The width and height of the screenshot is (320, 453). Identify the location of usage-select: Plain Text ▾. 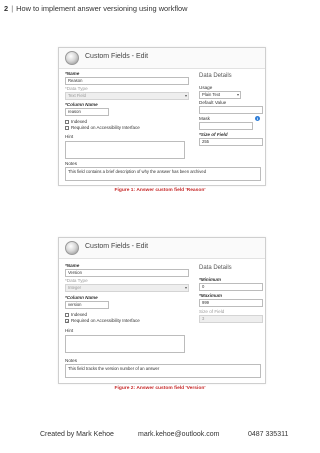
(220, 95).